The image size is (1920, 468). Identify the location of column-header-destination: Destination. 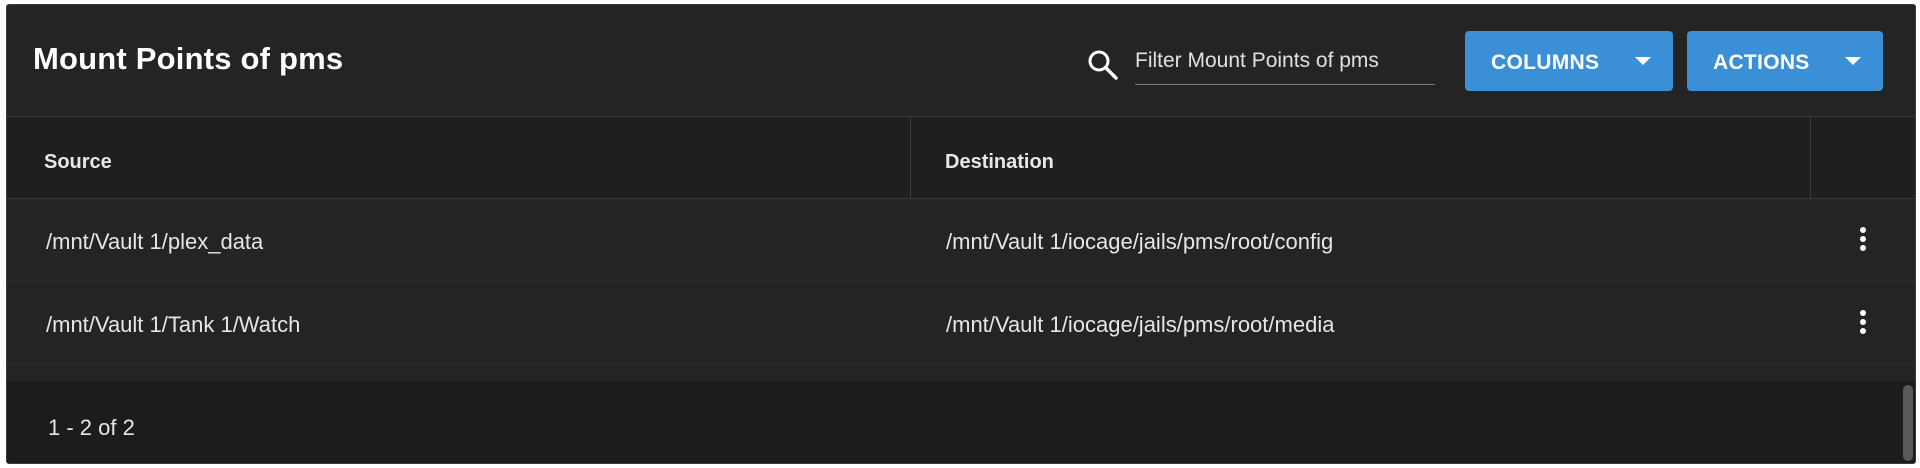
(999, 162).